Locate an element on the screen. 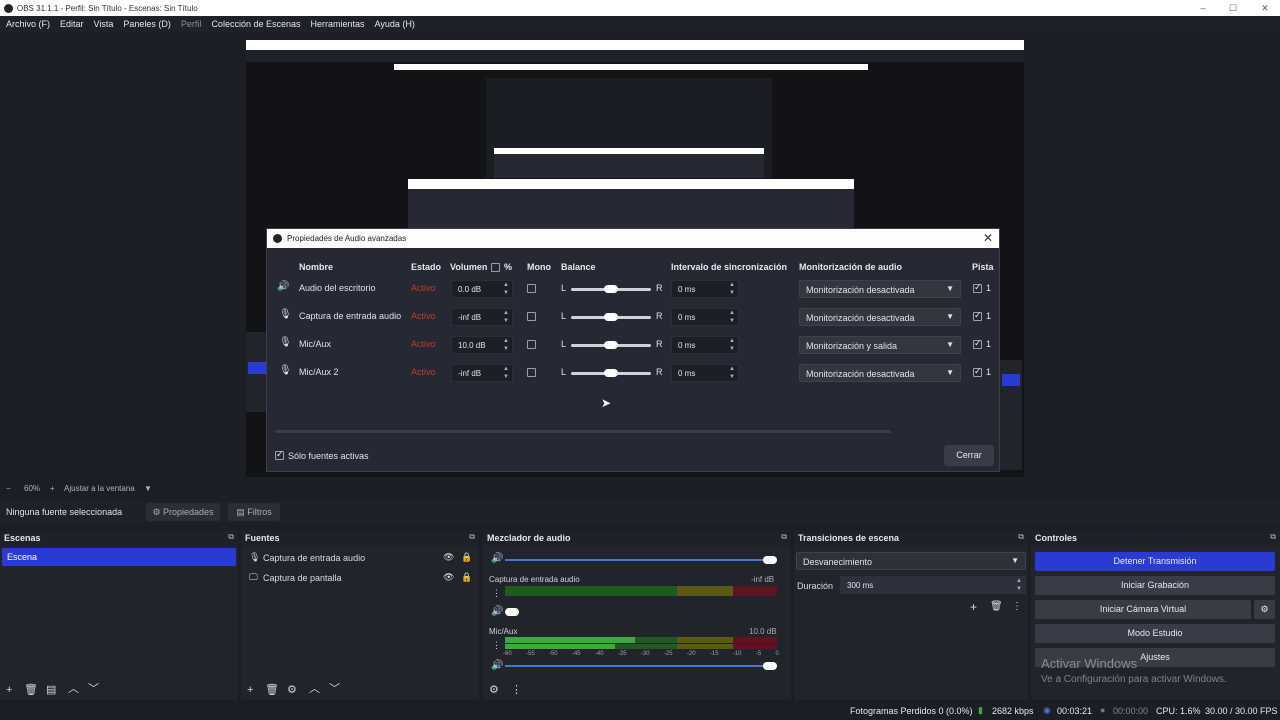  transition-select: Desvanecimiento ▼ is located at coordinates (911, 561).